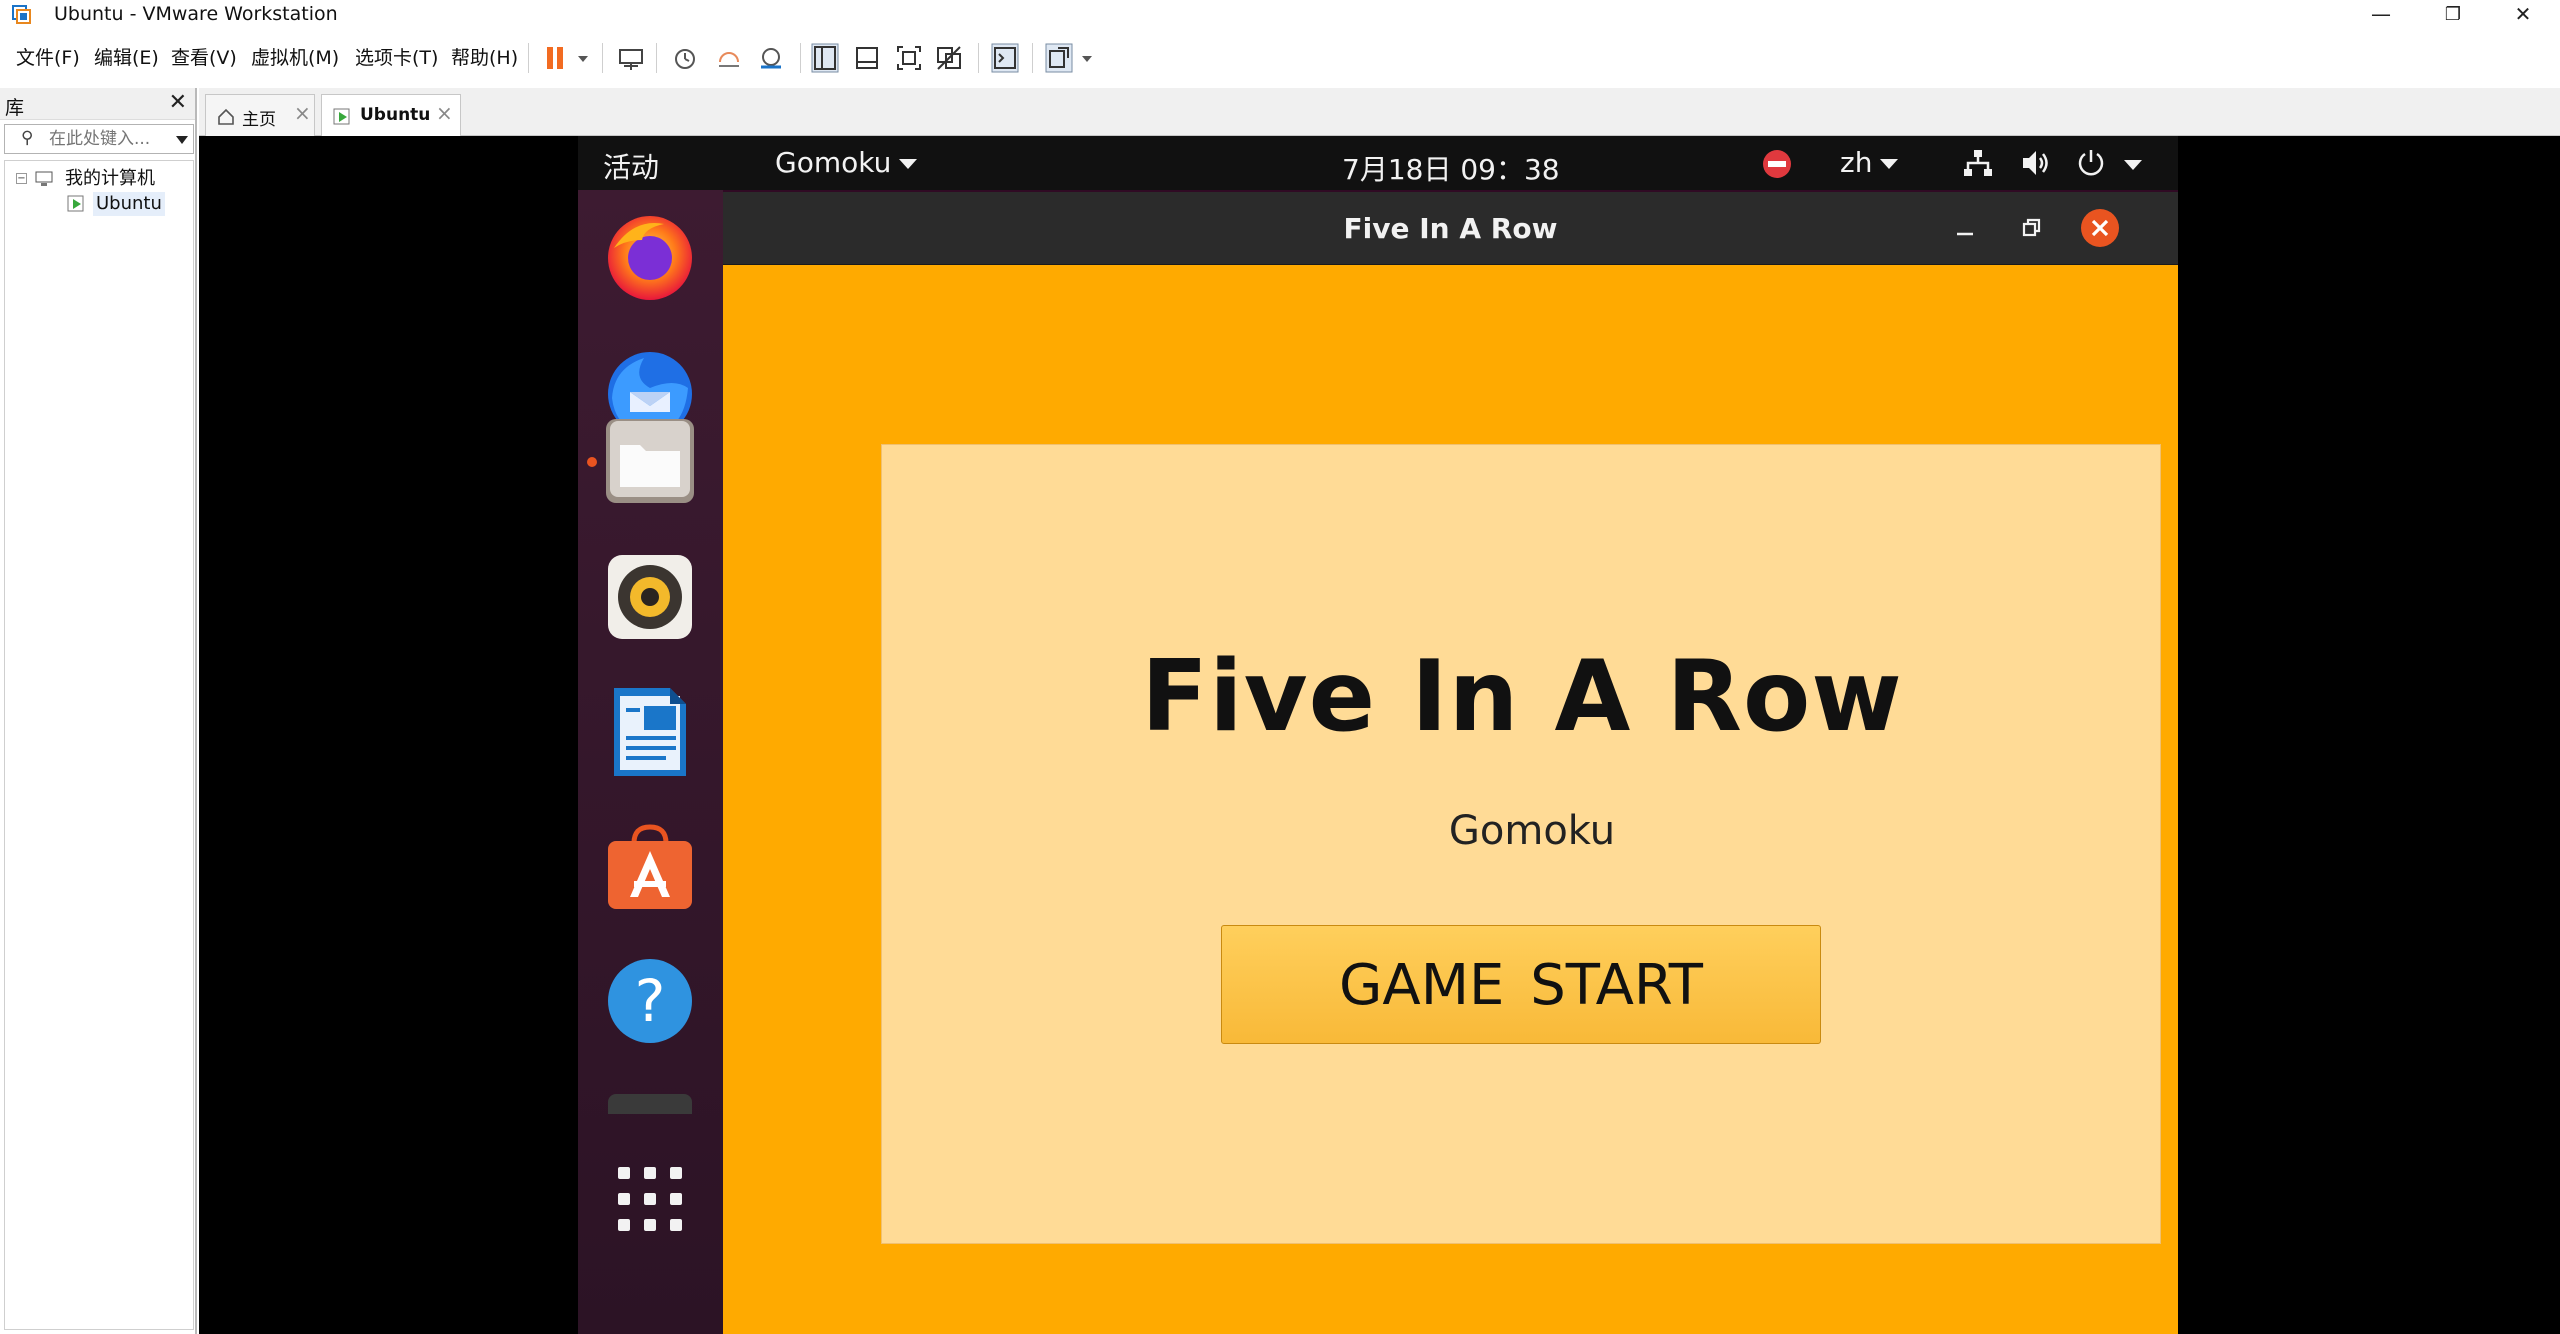 The image size is (2560, 1334). I want to click on library-search-input, so click(106, 139).